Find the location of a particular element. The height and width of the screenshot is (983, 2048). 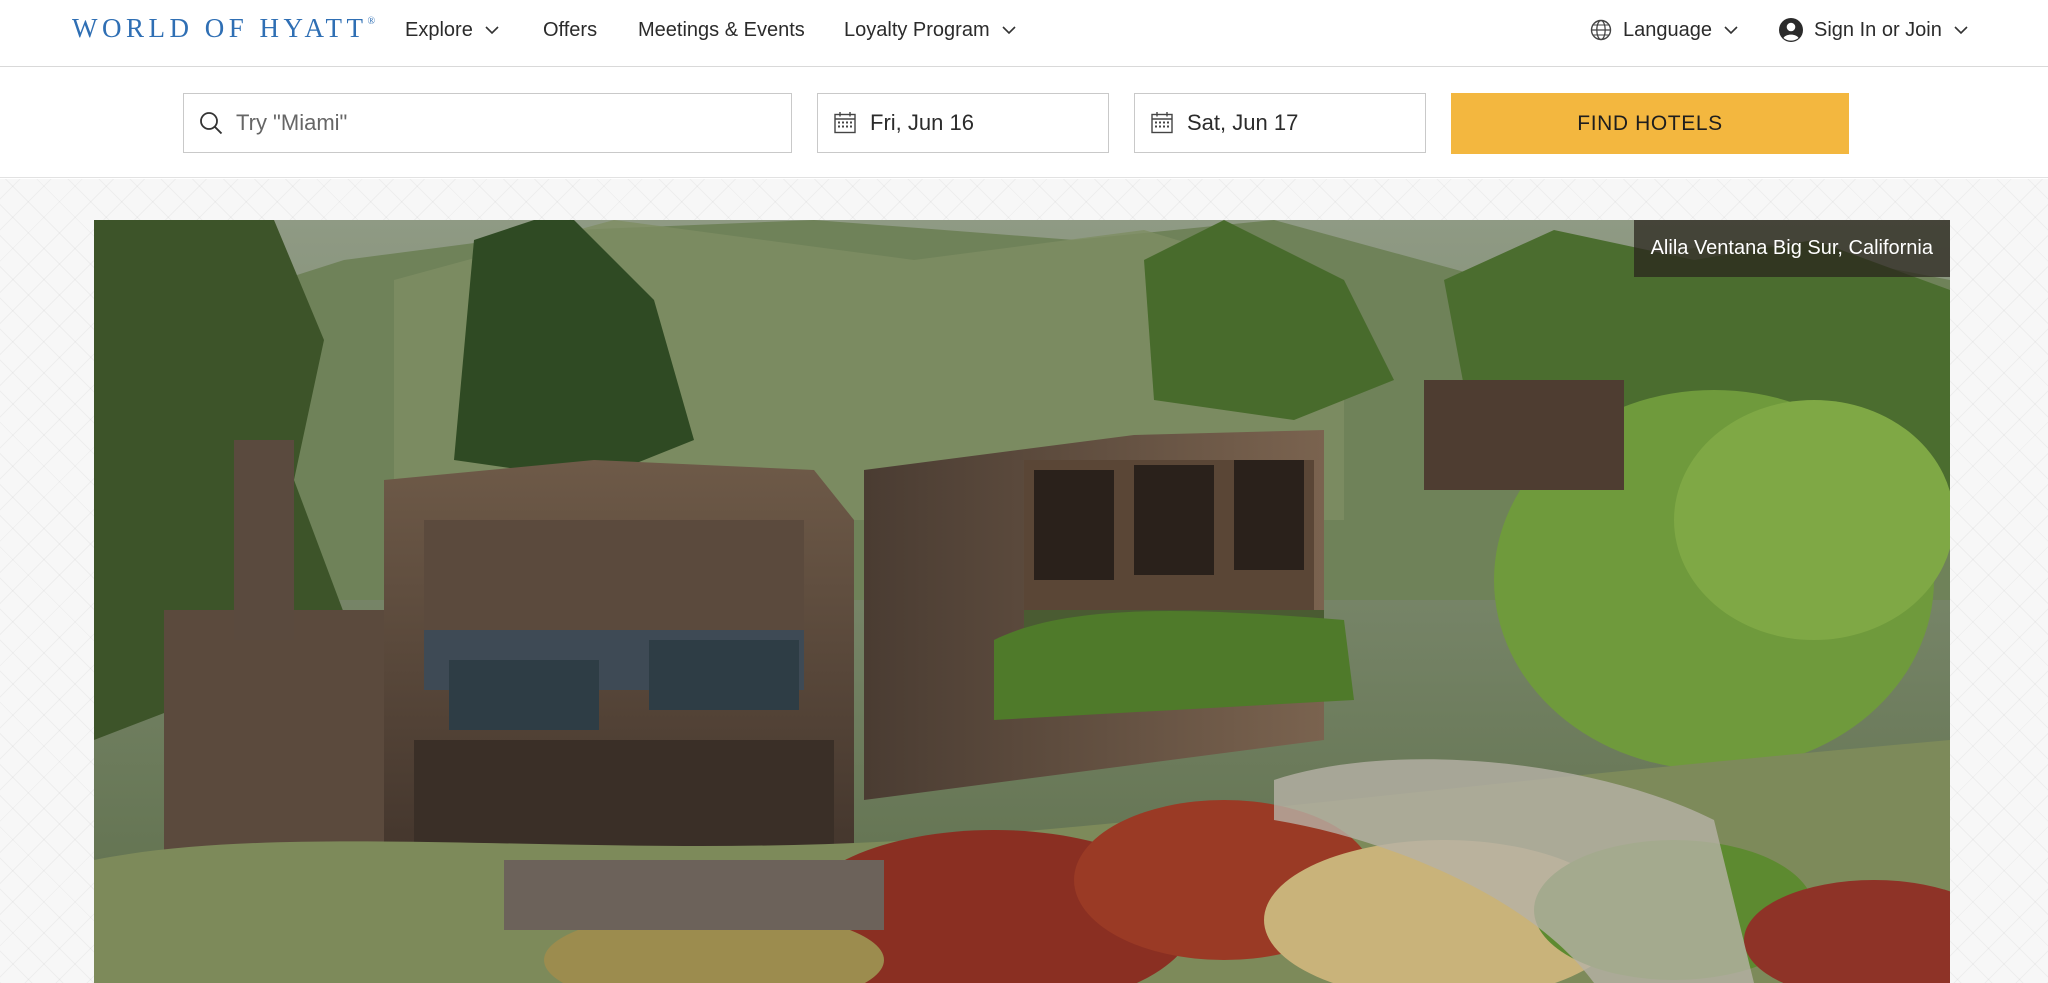

check-in-date-value: Fri, Jun 16 is located at coordinates (922, 122).